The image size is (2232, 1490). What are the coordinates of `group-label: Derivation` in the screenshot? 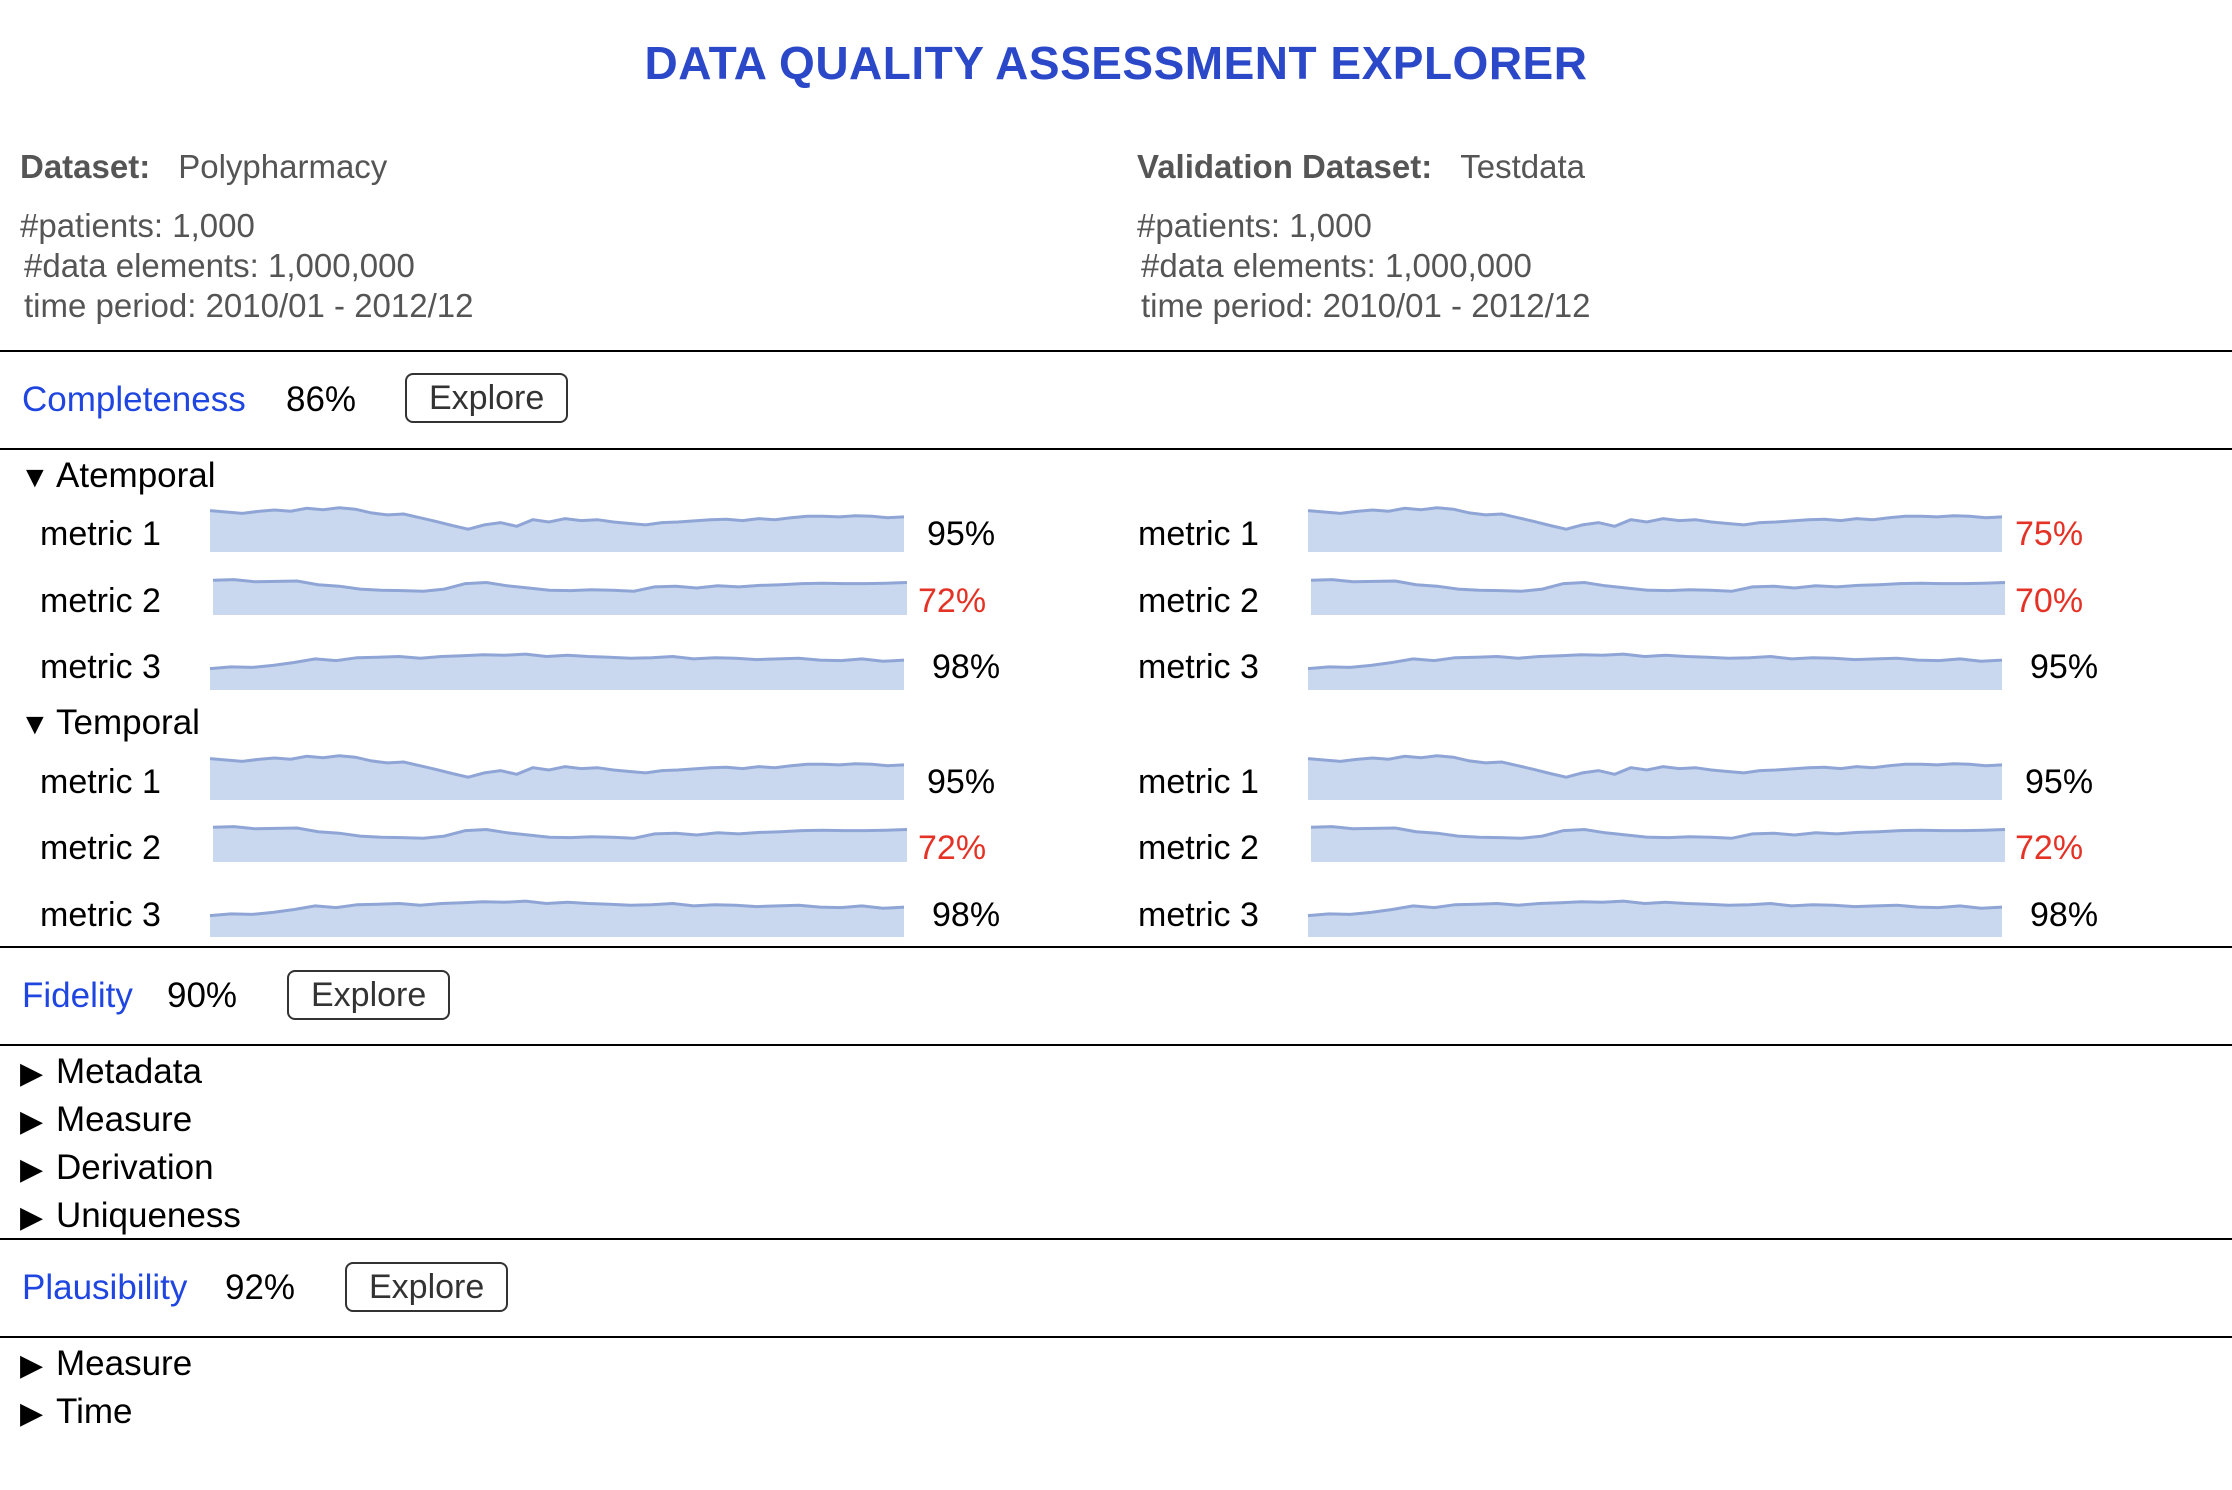 It's located at (135, 1167).